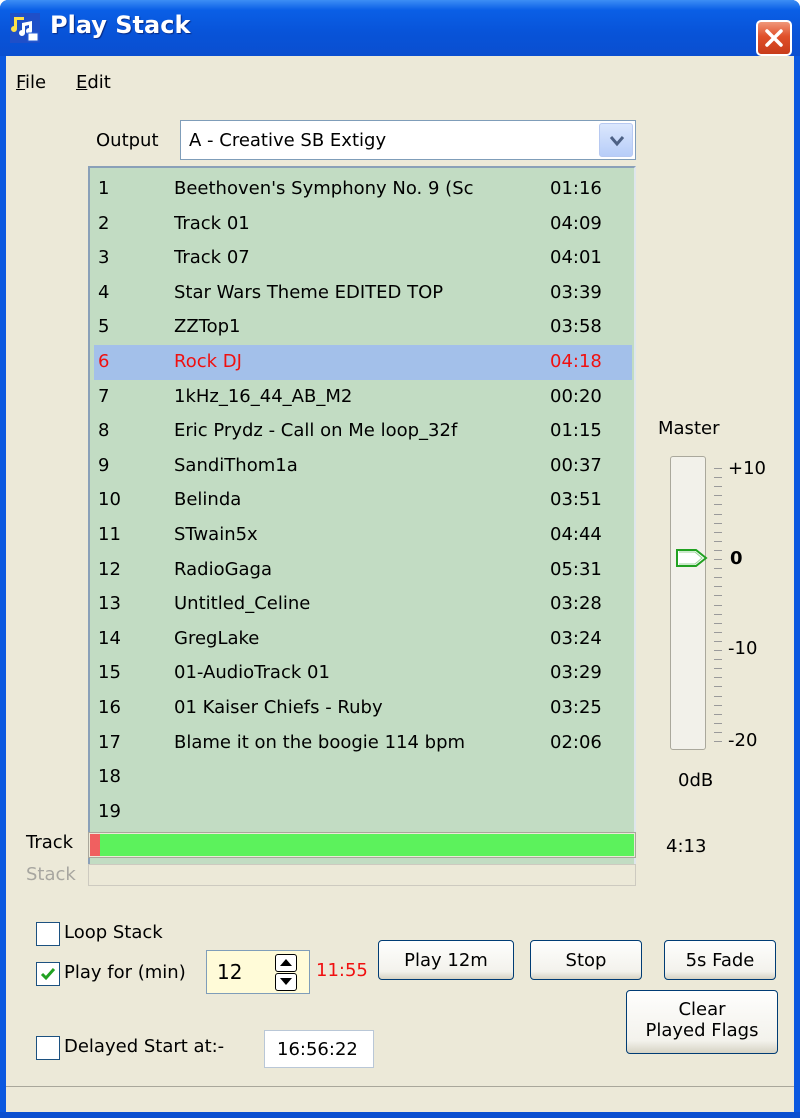 The width and height of the screenshot is (800, 1118). Describe the element at coordinates (236, 465) in the screenshot. I see `playlist-row-name: SandiThom1a` at that location.